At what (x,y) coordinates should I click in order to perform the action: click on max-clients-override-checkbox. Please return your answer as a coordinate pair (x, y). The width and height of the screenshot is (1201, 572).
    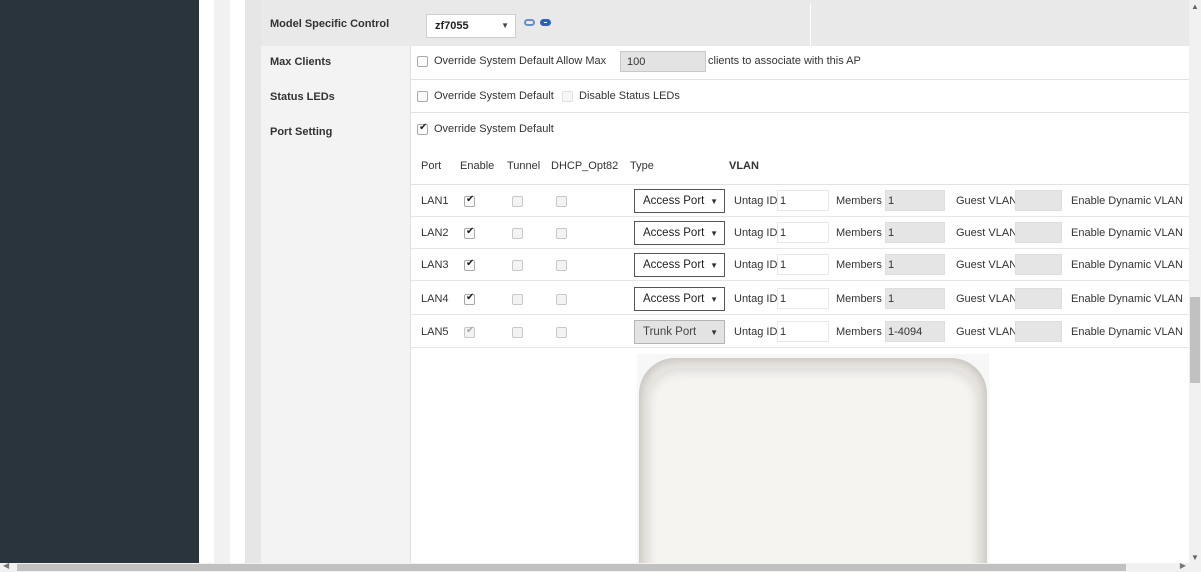
    Looking at the image, I should click on (422, 61).